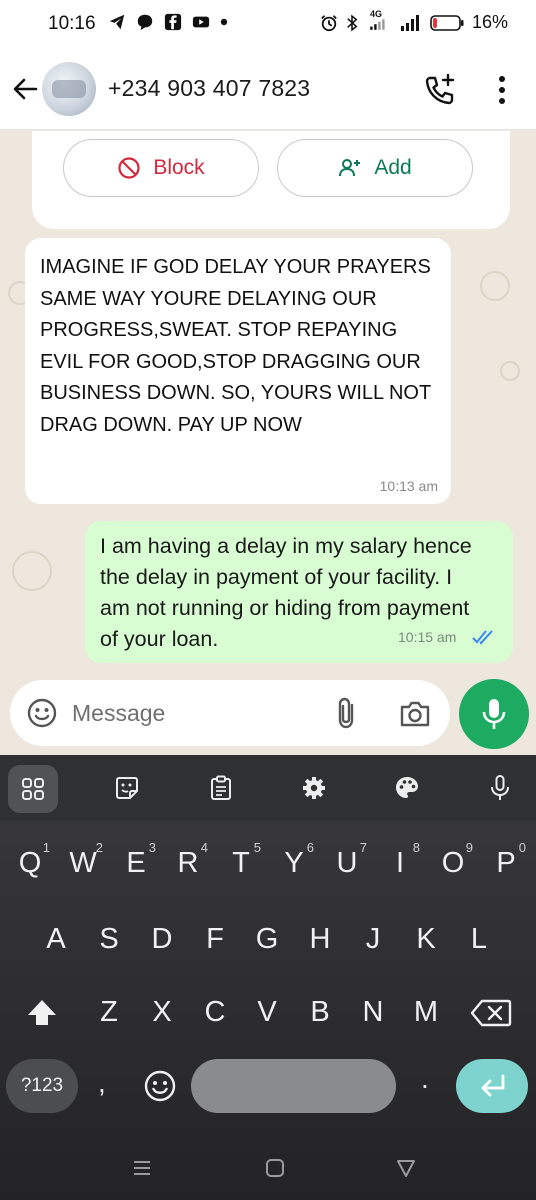 The image size is (536, 1200). Describe the element at coordinates (406, 1168) in the screenshot. I see `back-icon` at that location.